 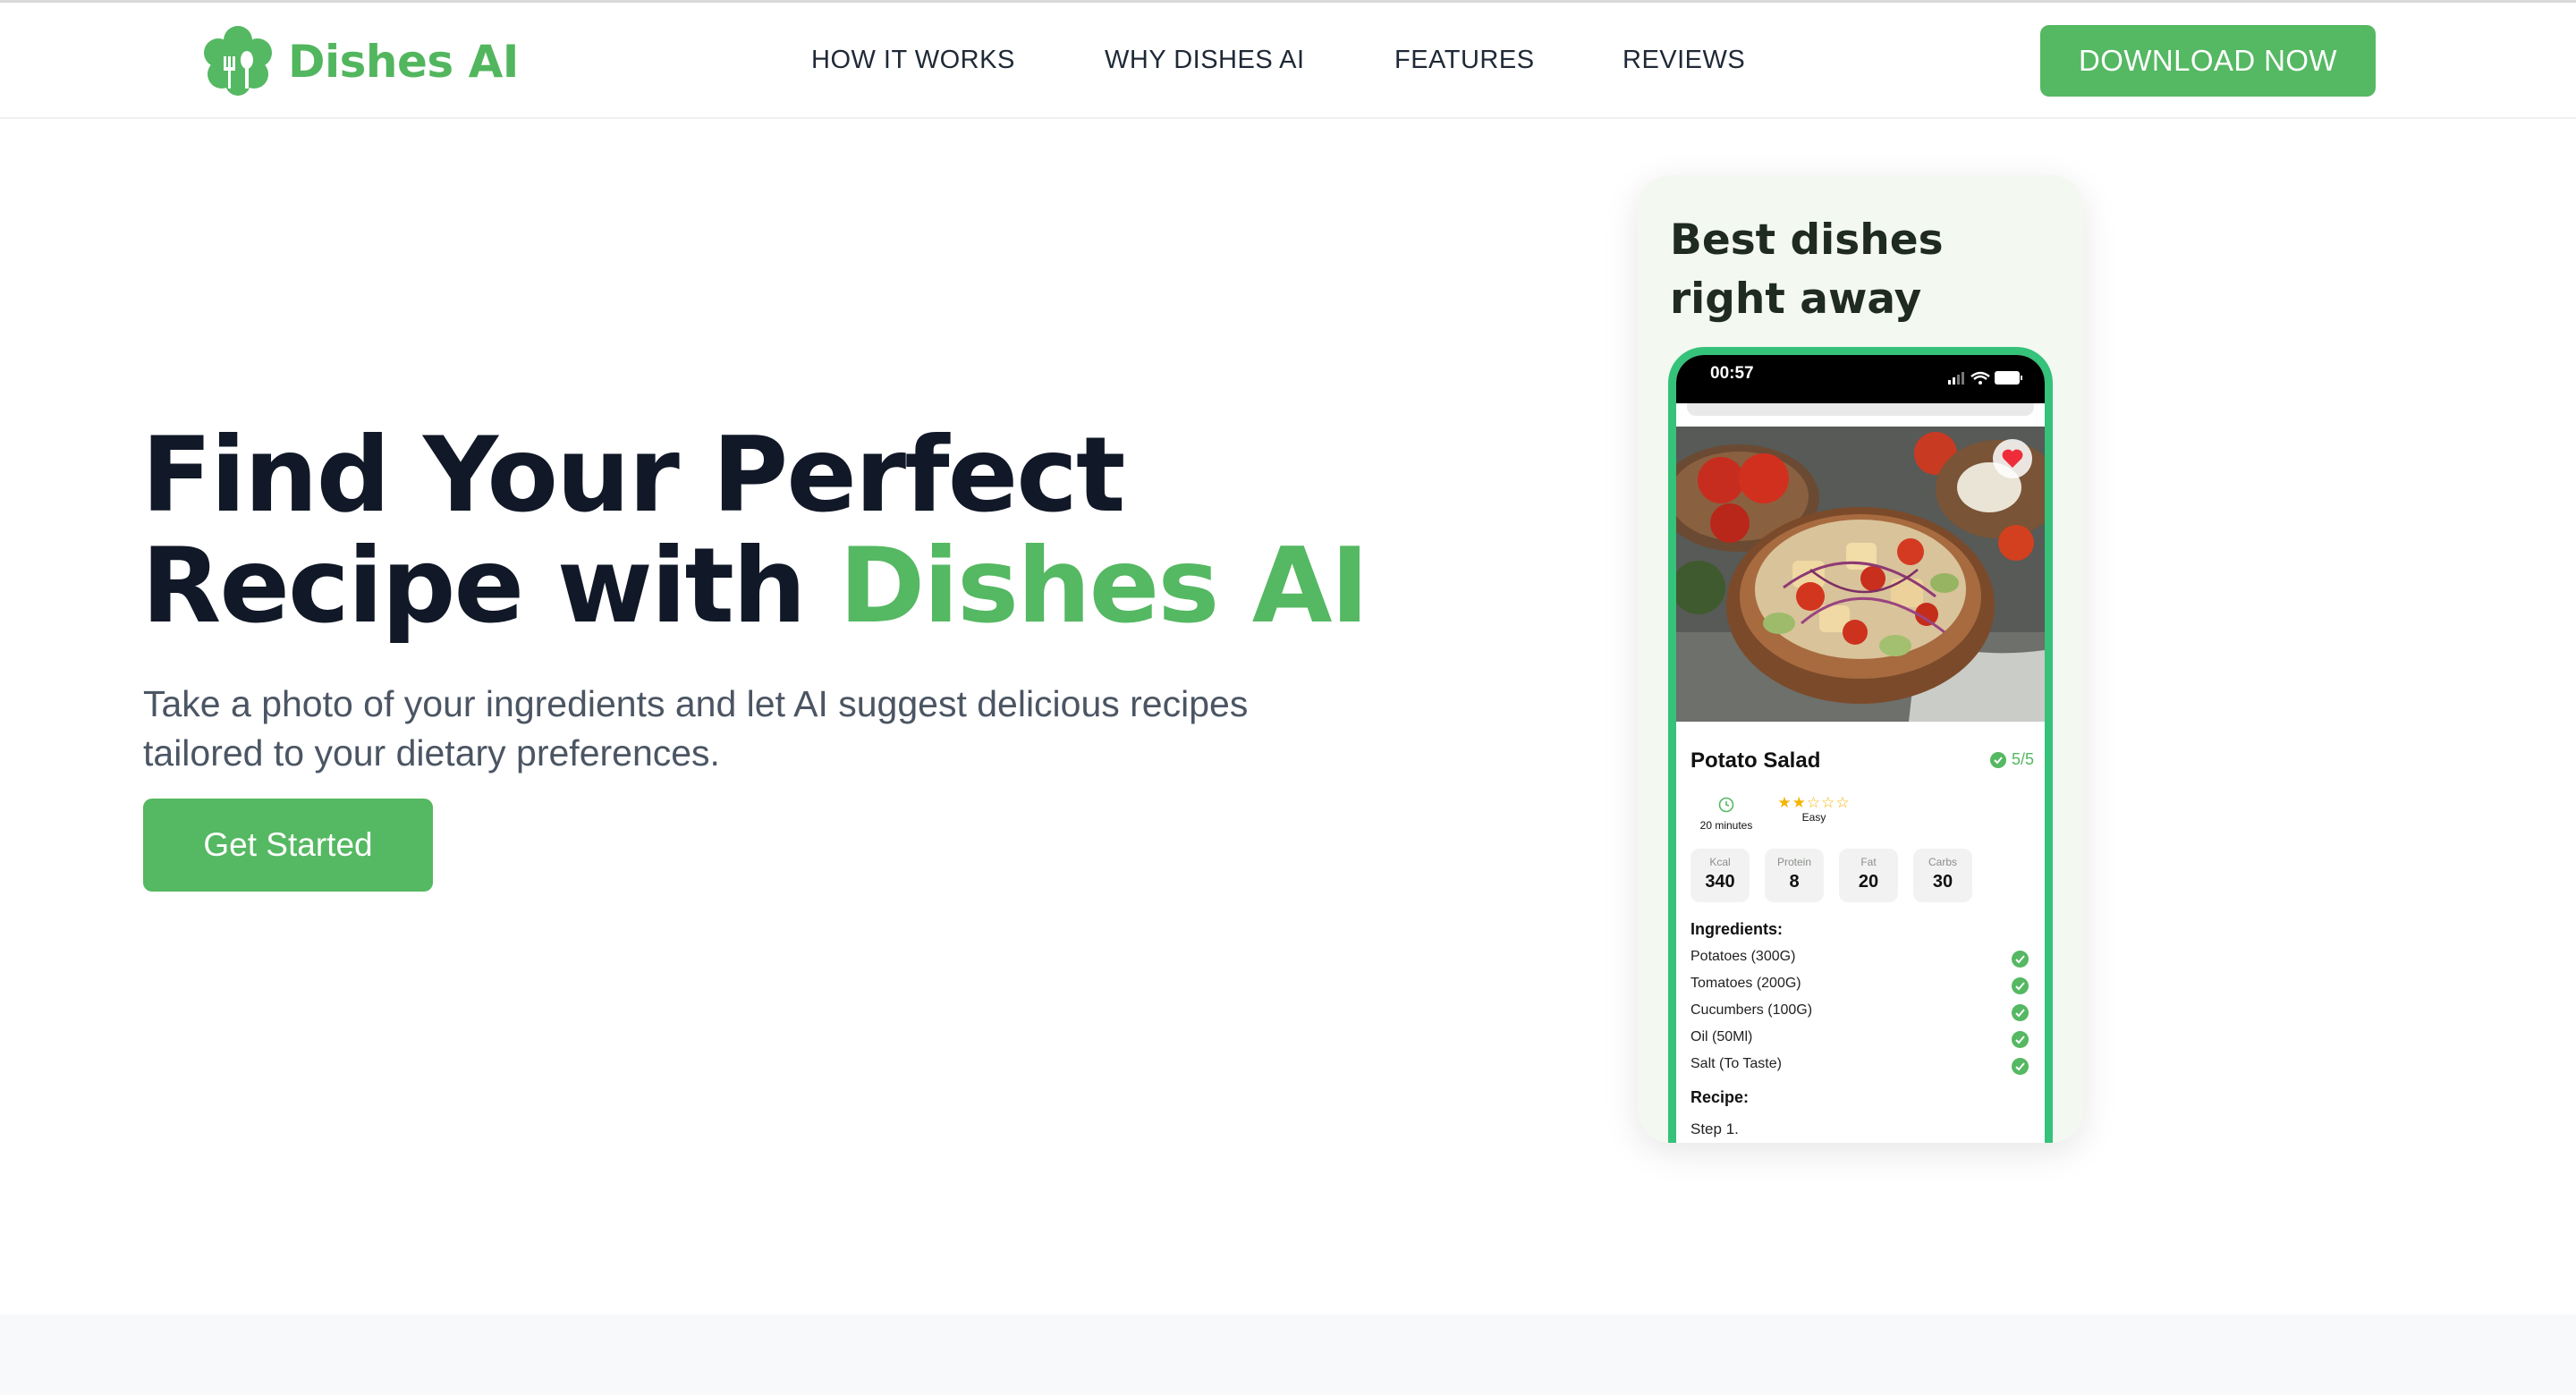 I want to click on nutrition-protein: Protein 8, so click(x=1794, y=875).